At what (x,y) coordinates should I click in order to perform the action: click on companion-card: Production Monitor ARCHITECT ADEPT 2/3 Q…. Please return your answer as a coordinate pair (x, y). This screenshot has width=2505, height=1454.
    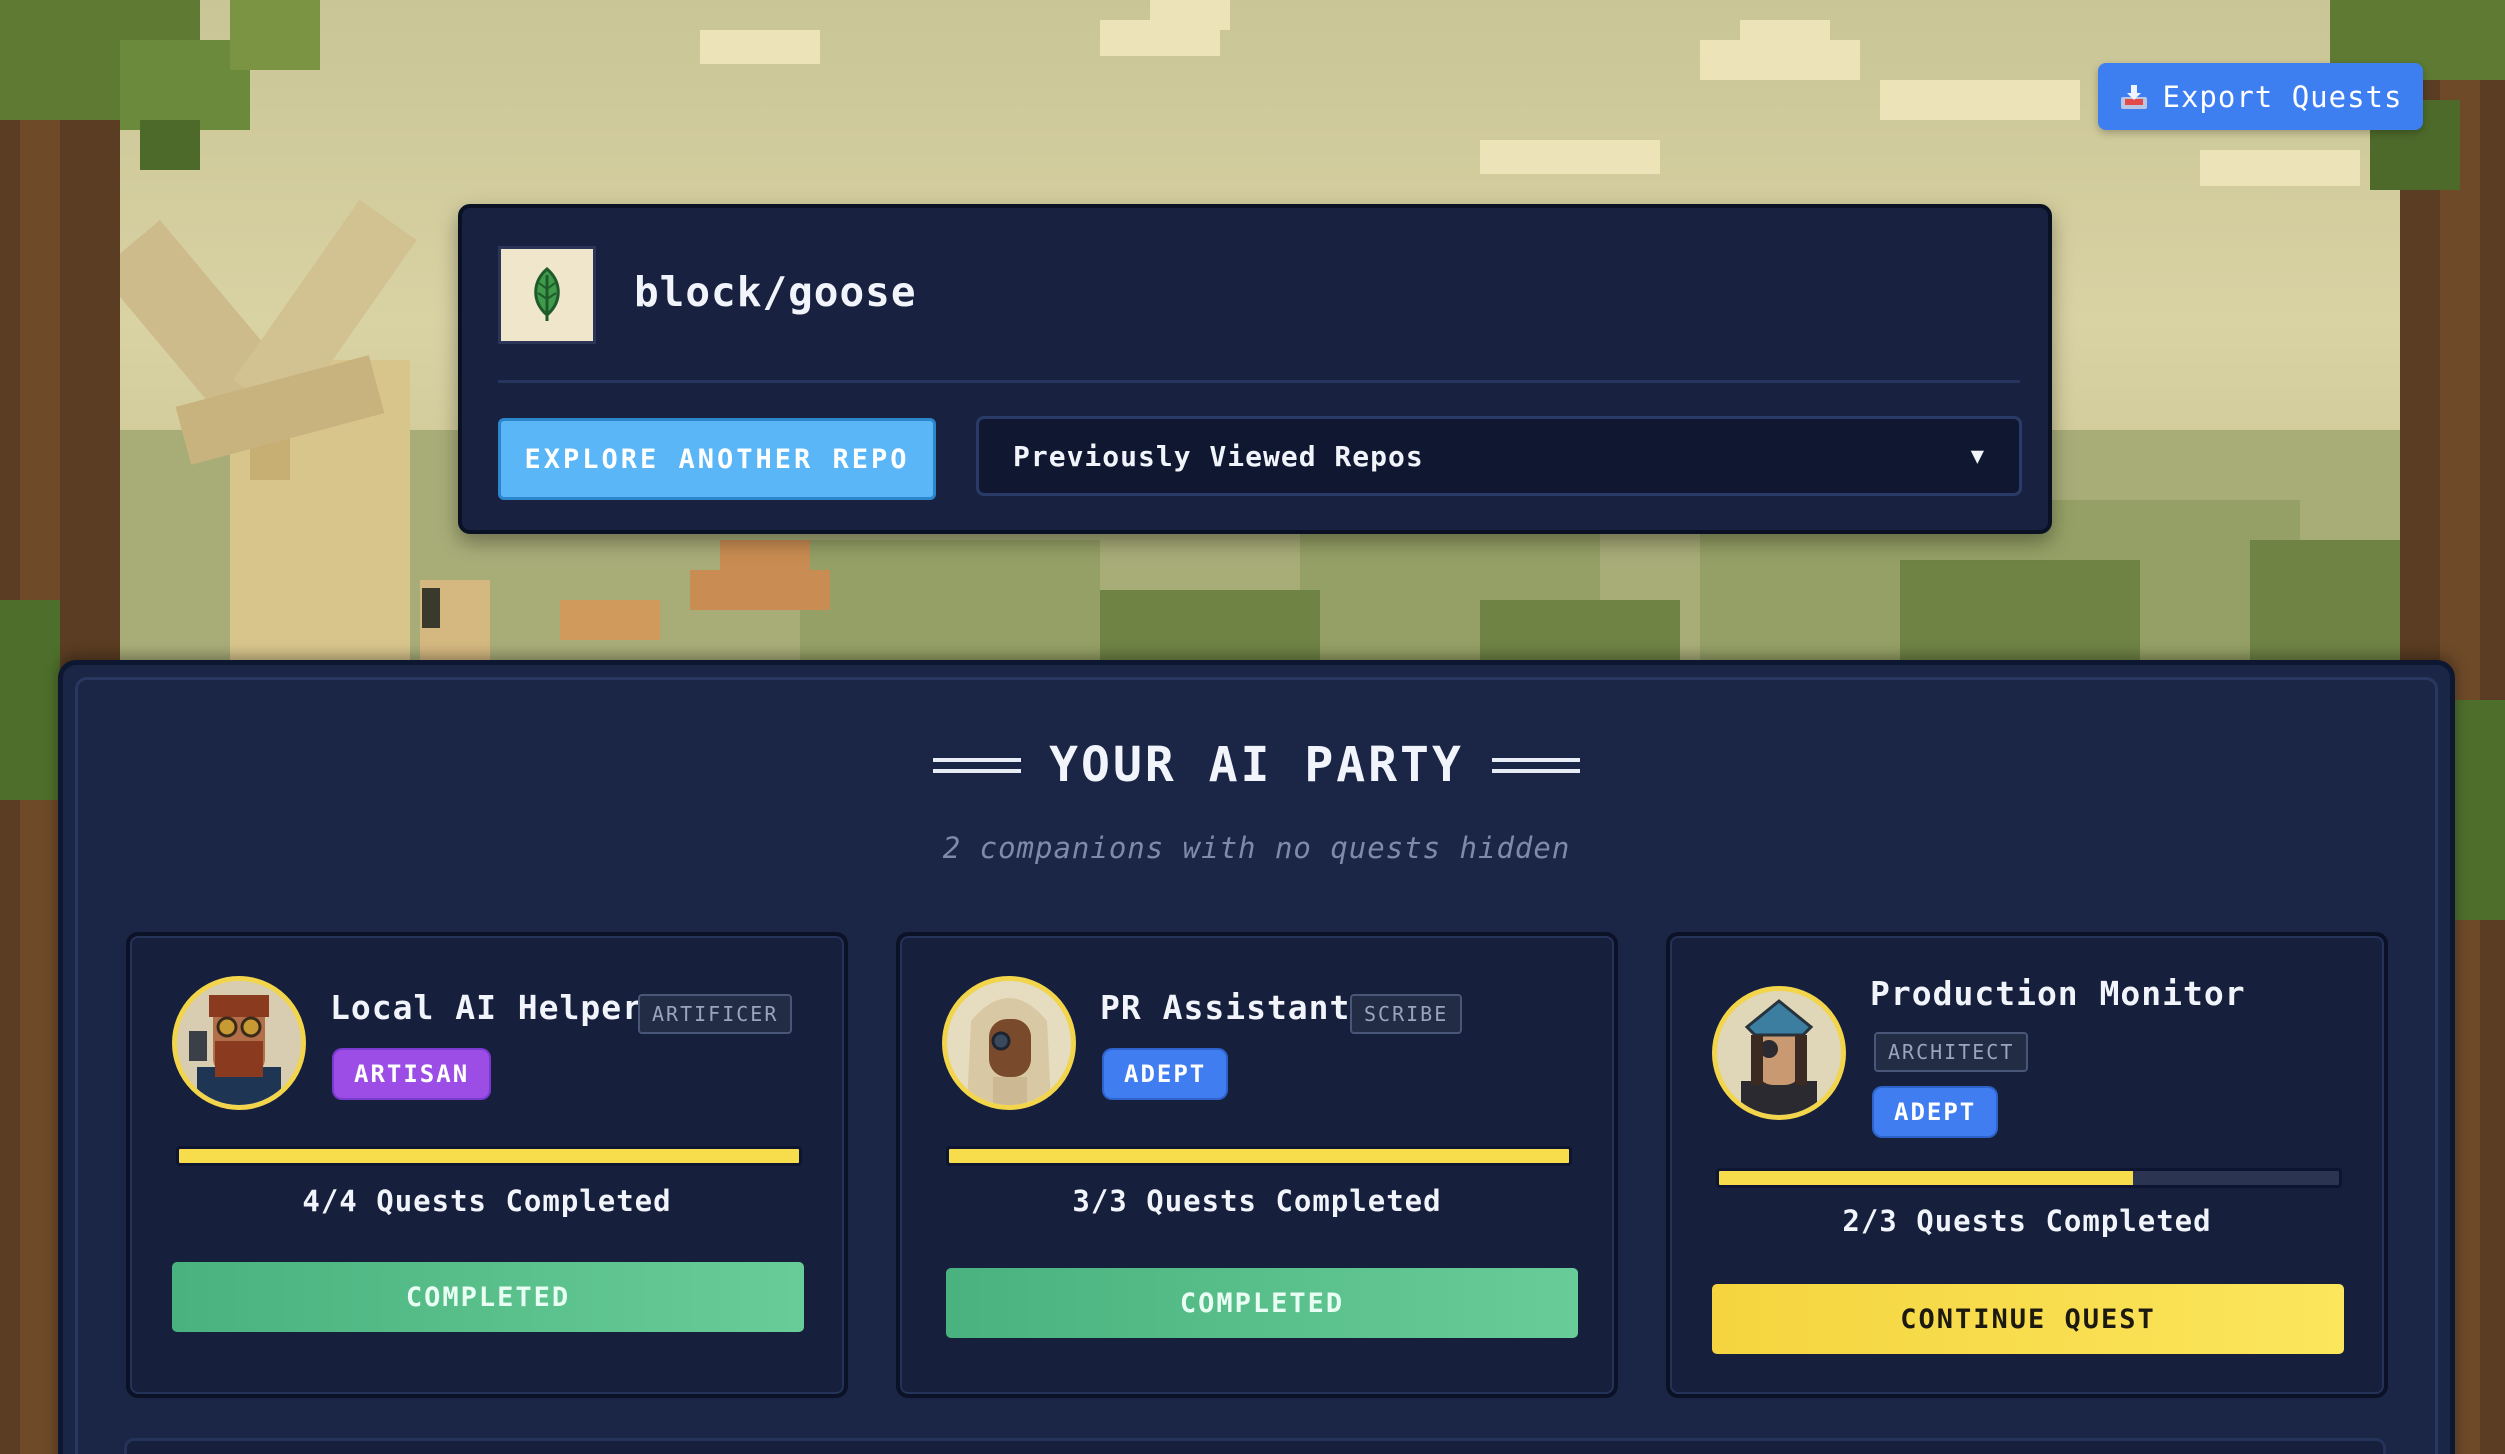
    Looking at the image, I should click on (2027, 1165).